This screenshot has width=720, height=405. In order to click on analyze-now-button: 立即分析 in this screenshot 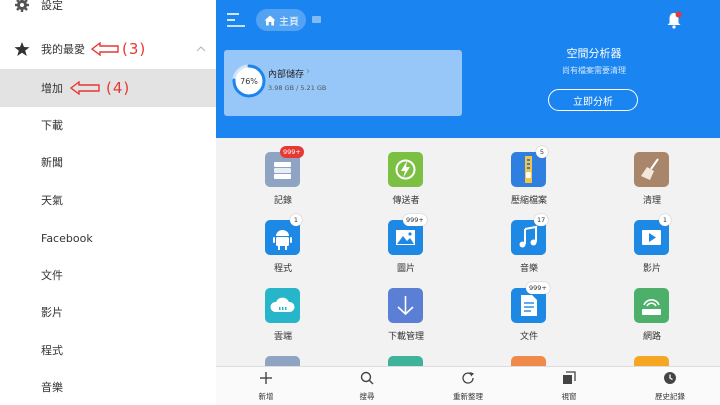, I will do `click(593, 100)`.